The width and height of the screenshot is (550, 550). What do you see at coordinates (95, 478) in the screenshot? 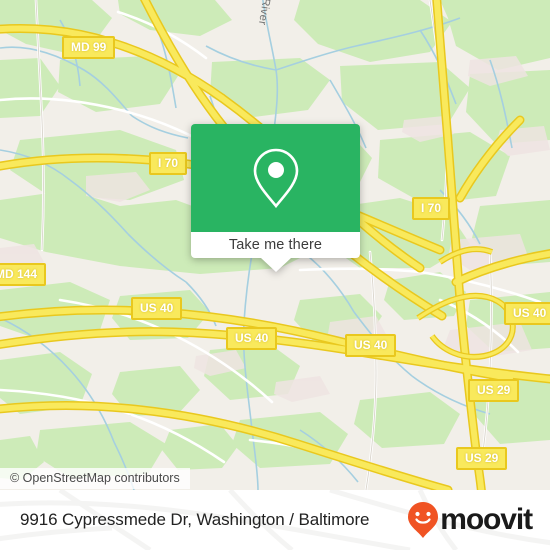
I see `osm-attribution: © OpenStreetMap contributors` at bounding box center [95, 478].